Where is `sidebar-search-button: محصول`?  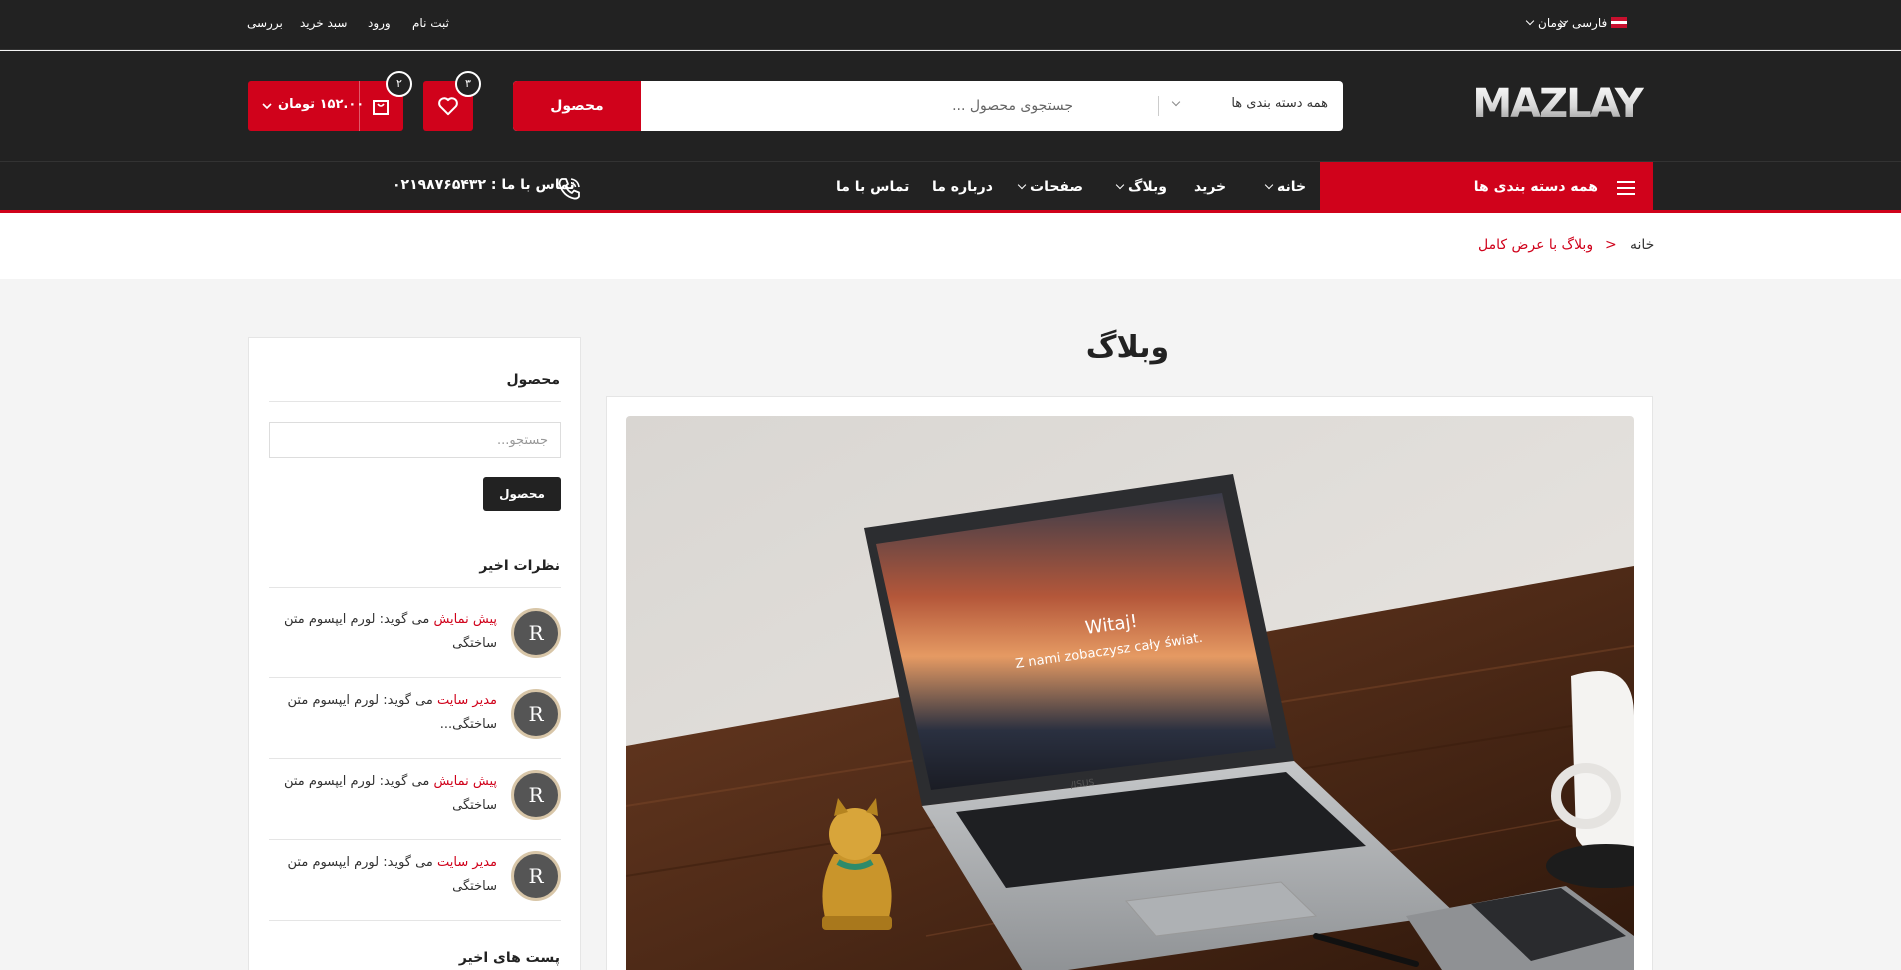 sidebar-search-button: محصول is located at coordinates (522, 494).